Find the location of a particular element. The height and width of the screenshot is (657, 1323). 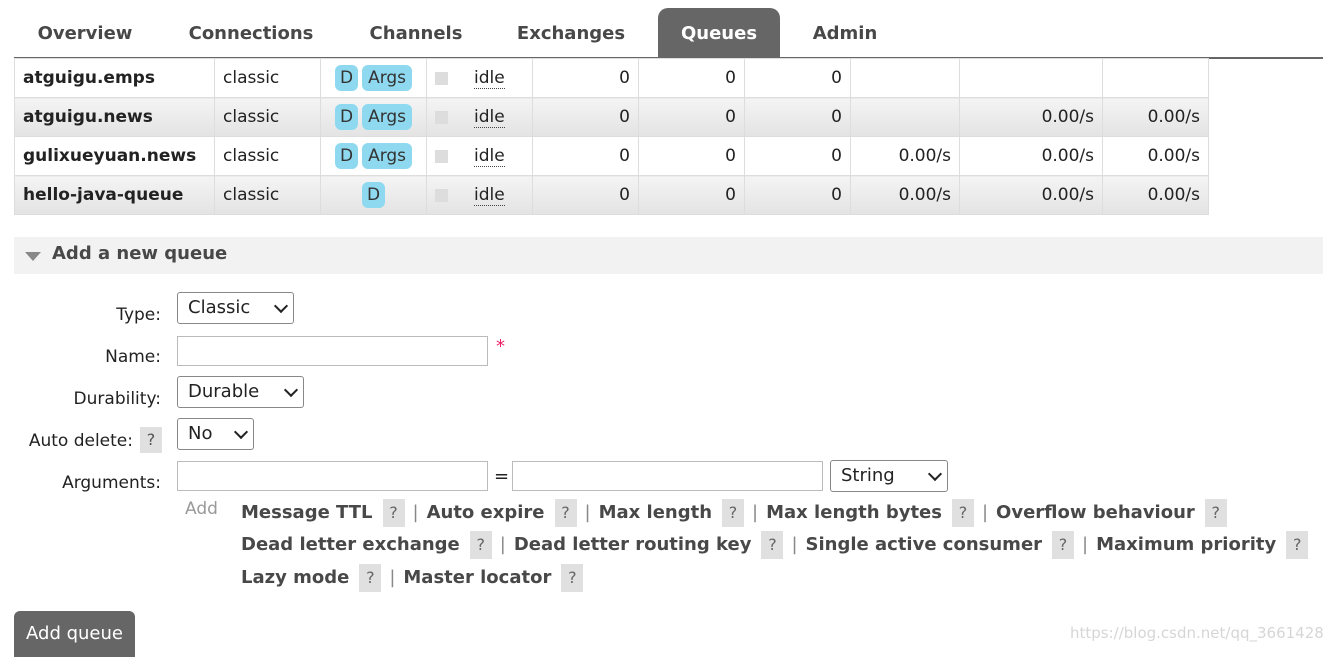

arg-shortcut-master-locator: Master locator is located at coordinates (477, 577).